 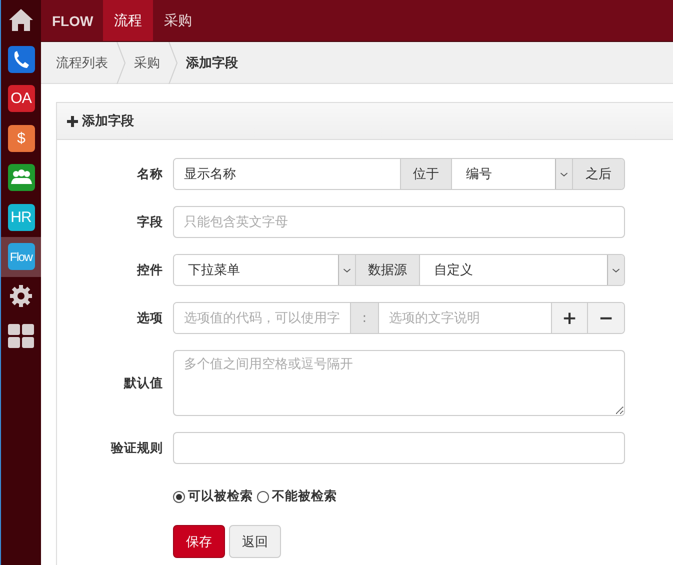 What do you see at coordinates (297, 496) in the screenshot?
I see `radio-button: 不能被检索` at bounding box center [297, 496].